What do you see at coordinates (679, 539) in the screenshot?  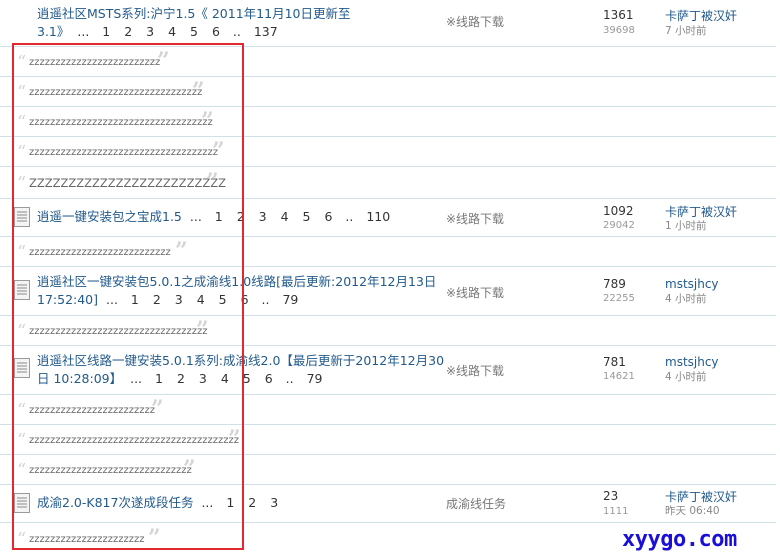 I see `site-watermark: xyygo.com` at bounding box center [679, 539].